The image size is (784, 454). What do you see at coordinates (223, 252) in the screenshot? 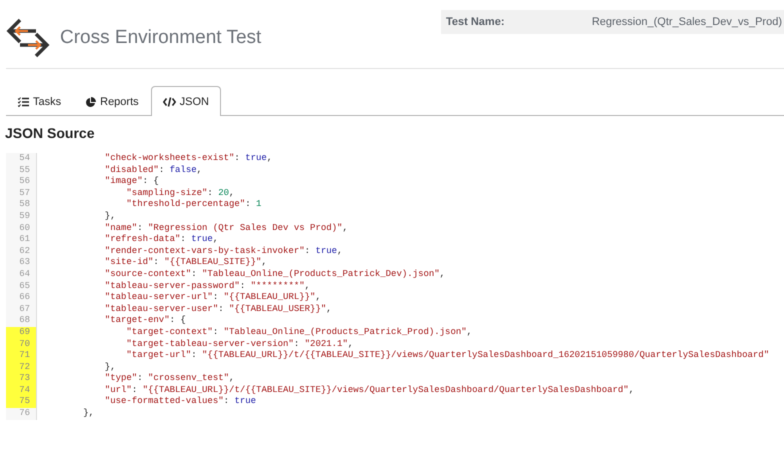
I see `code-line: "render-context-vars-by-task-invoker": true,` at bounding box center [223, 252].